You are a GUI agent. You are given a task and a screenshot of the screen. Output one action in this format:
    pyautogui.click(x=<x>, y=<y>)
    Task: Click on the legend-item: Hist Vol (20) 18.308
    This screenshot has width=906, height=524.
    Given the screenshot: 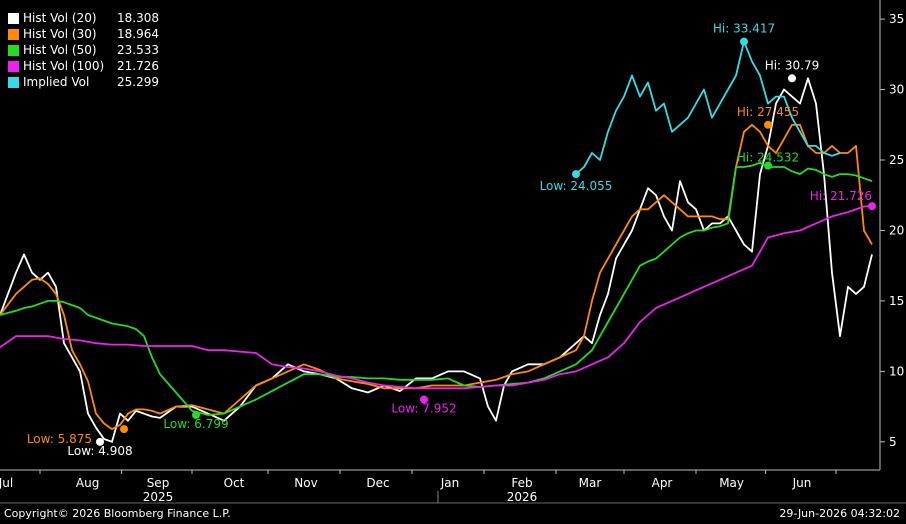 What is the action you would take?
    pyautogui.click(x=86, y=18)
    